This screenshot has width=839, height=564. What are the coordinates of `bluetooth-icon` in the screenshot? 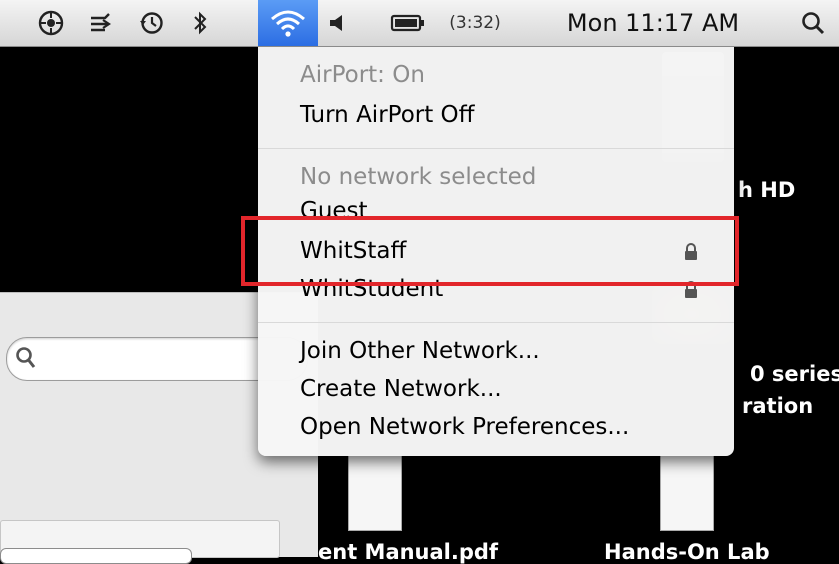 It's located at (200, 23).